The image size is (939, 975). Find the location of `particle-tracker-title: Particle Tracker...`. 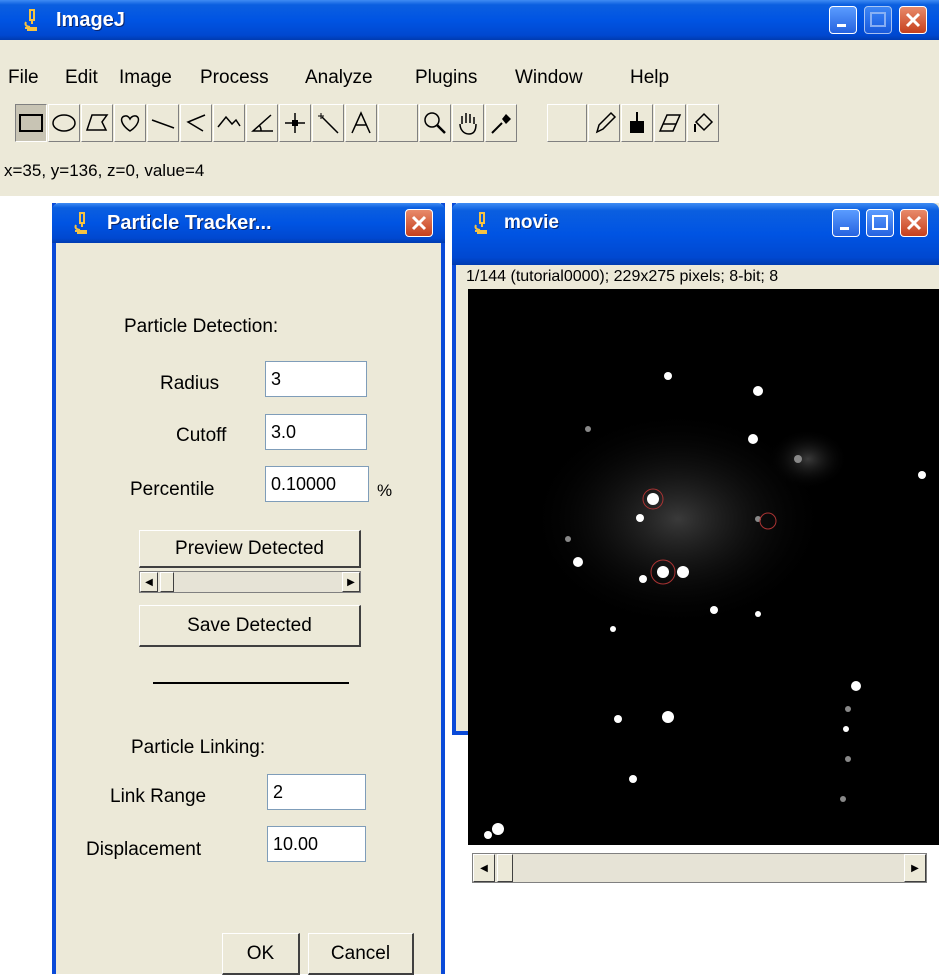

particle-tracker-title: Particle Tracker... is located at coordinates (189, 223).